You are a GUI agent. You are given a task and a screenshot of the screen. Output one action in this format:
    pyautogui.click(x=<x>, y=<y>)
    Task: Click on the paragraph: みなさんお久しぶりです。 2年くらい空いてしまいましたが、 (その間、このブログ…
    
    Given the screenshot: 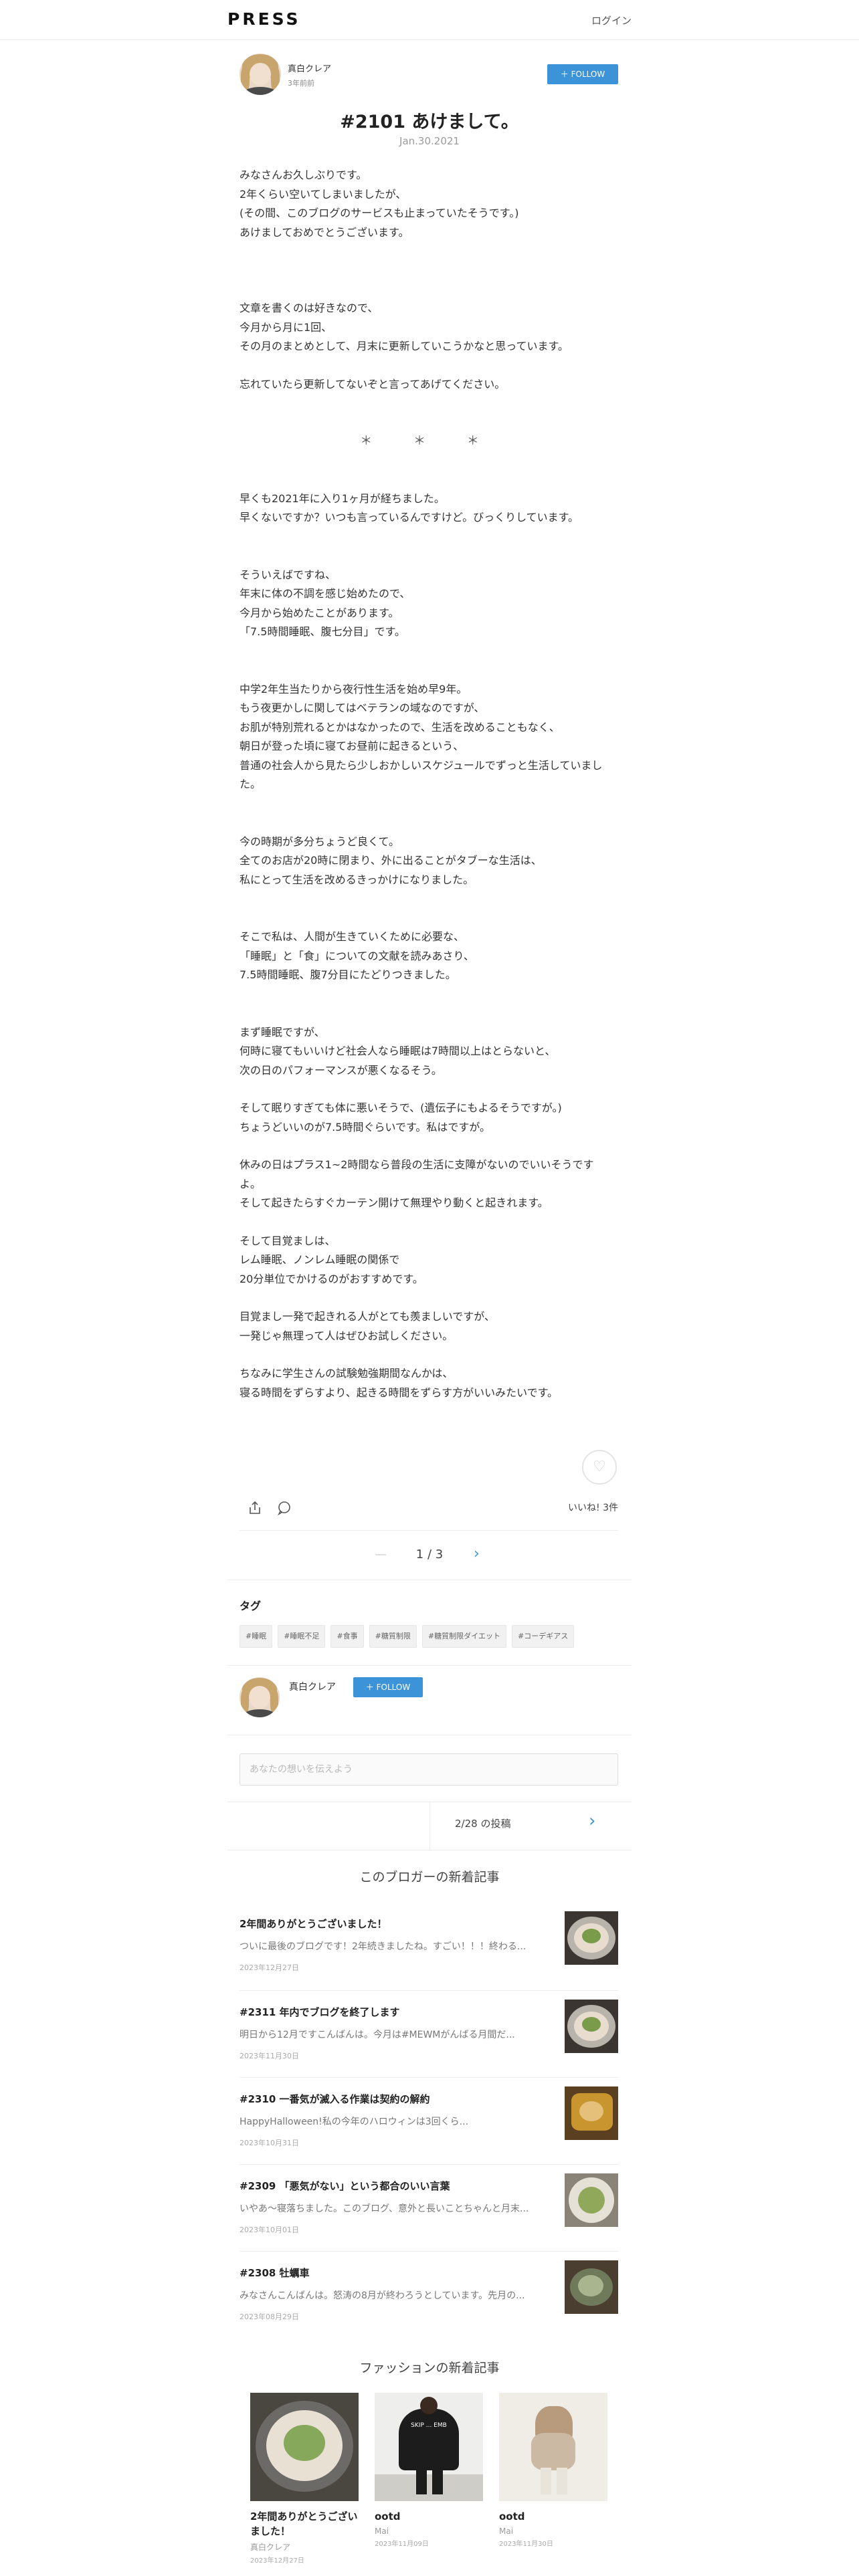 What is the action you would take?
    pyautogui.click(x=379, y=204)
    